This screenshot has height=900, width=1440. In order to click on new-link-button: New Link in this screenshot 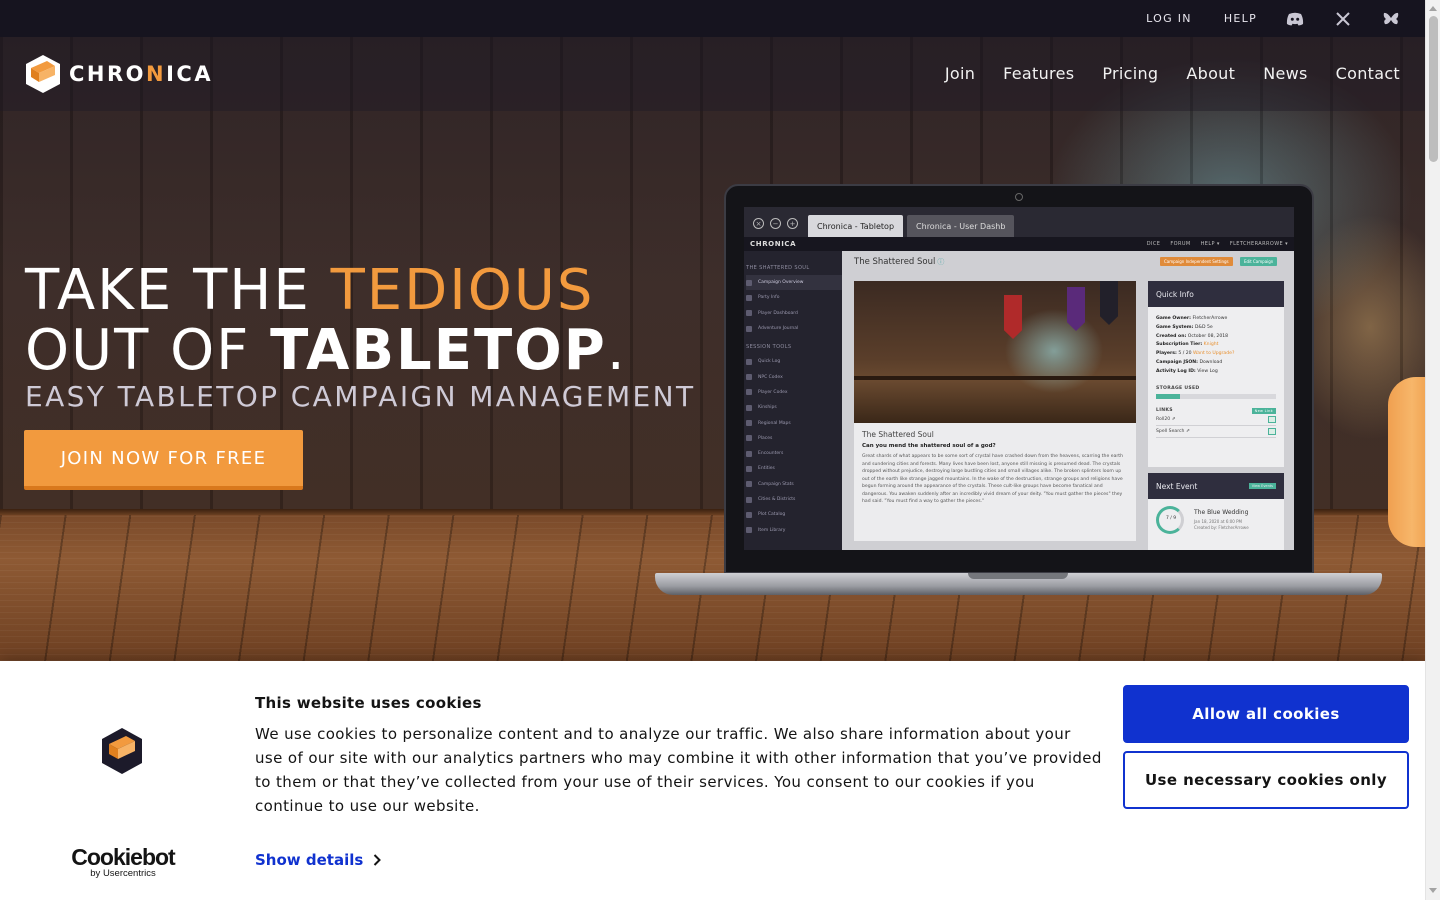, I will do `click(1263, 410)`.